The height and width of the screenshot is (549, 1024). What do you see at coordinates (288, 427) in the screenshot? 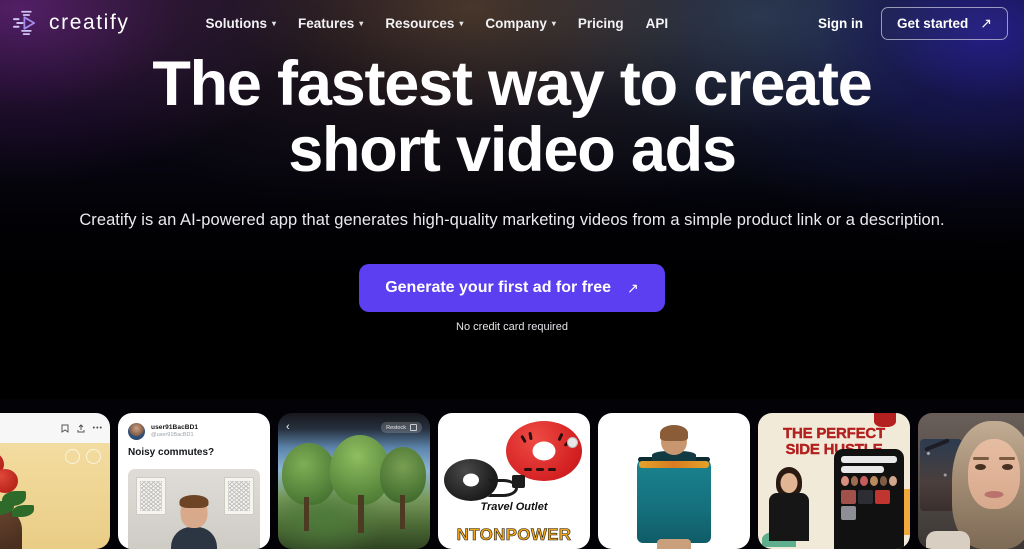
I see `back-arrow-icon: ‹` at bounding box center [288, 427].